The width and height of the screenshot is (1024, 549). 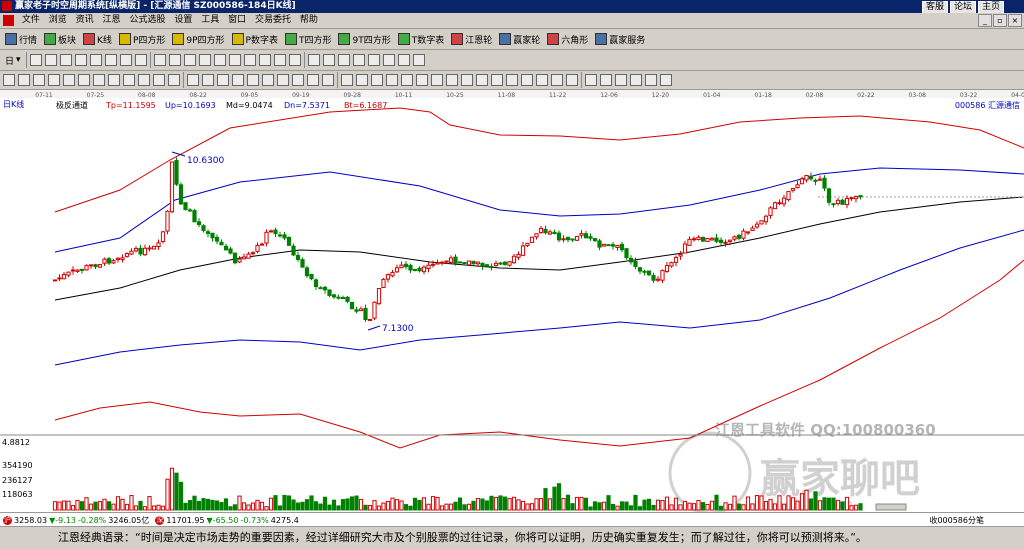 What do you see at coordinates (58, 20) in the screenshot?
I see `menu-browse: 浏览` at bounding box center [58, 20].